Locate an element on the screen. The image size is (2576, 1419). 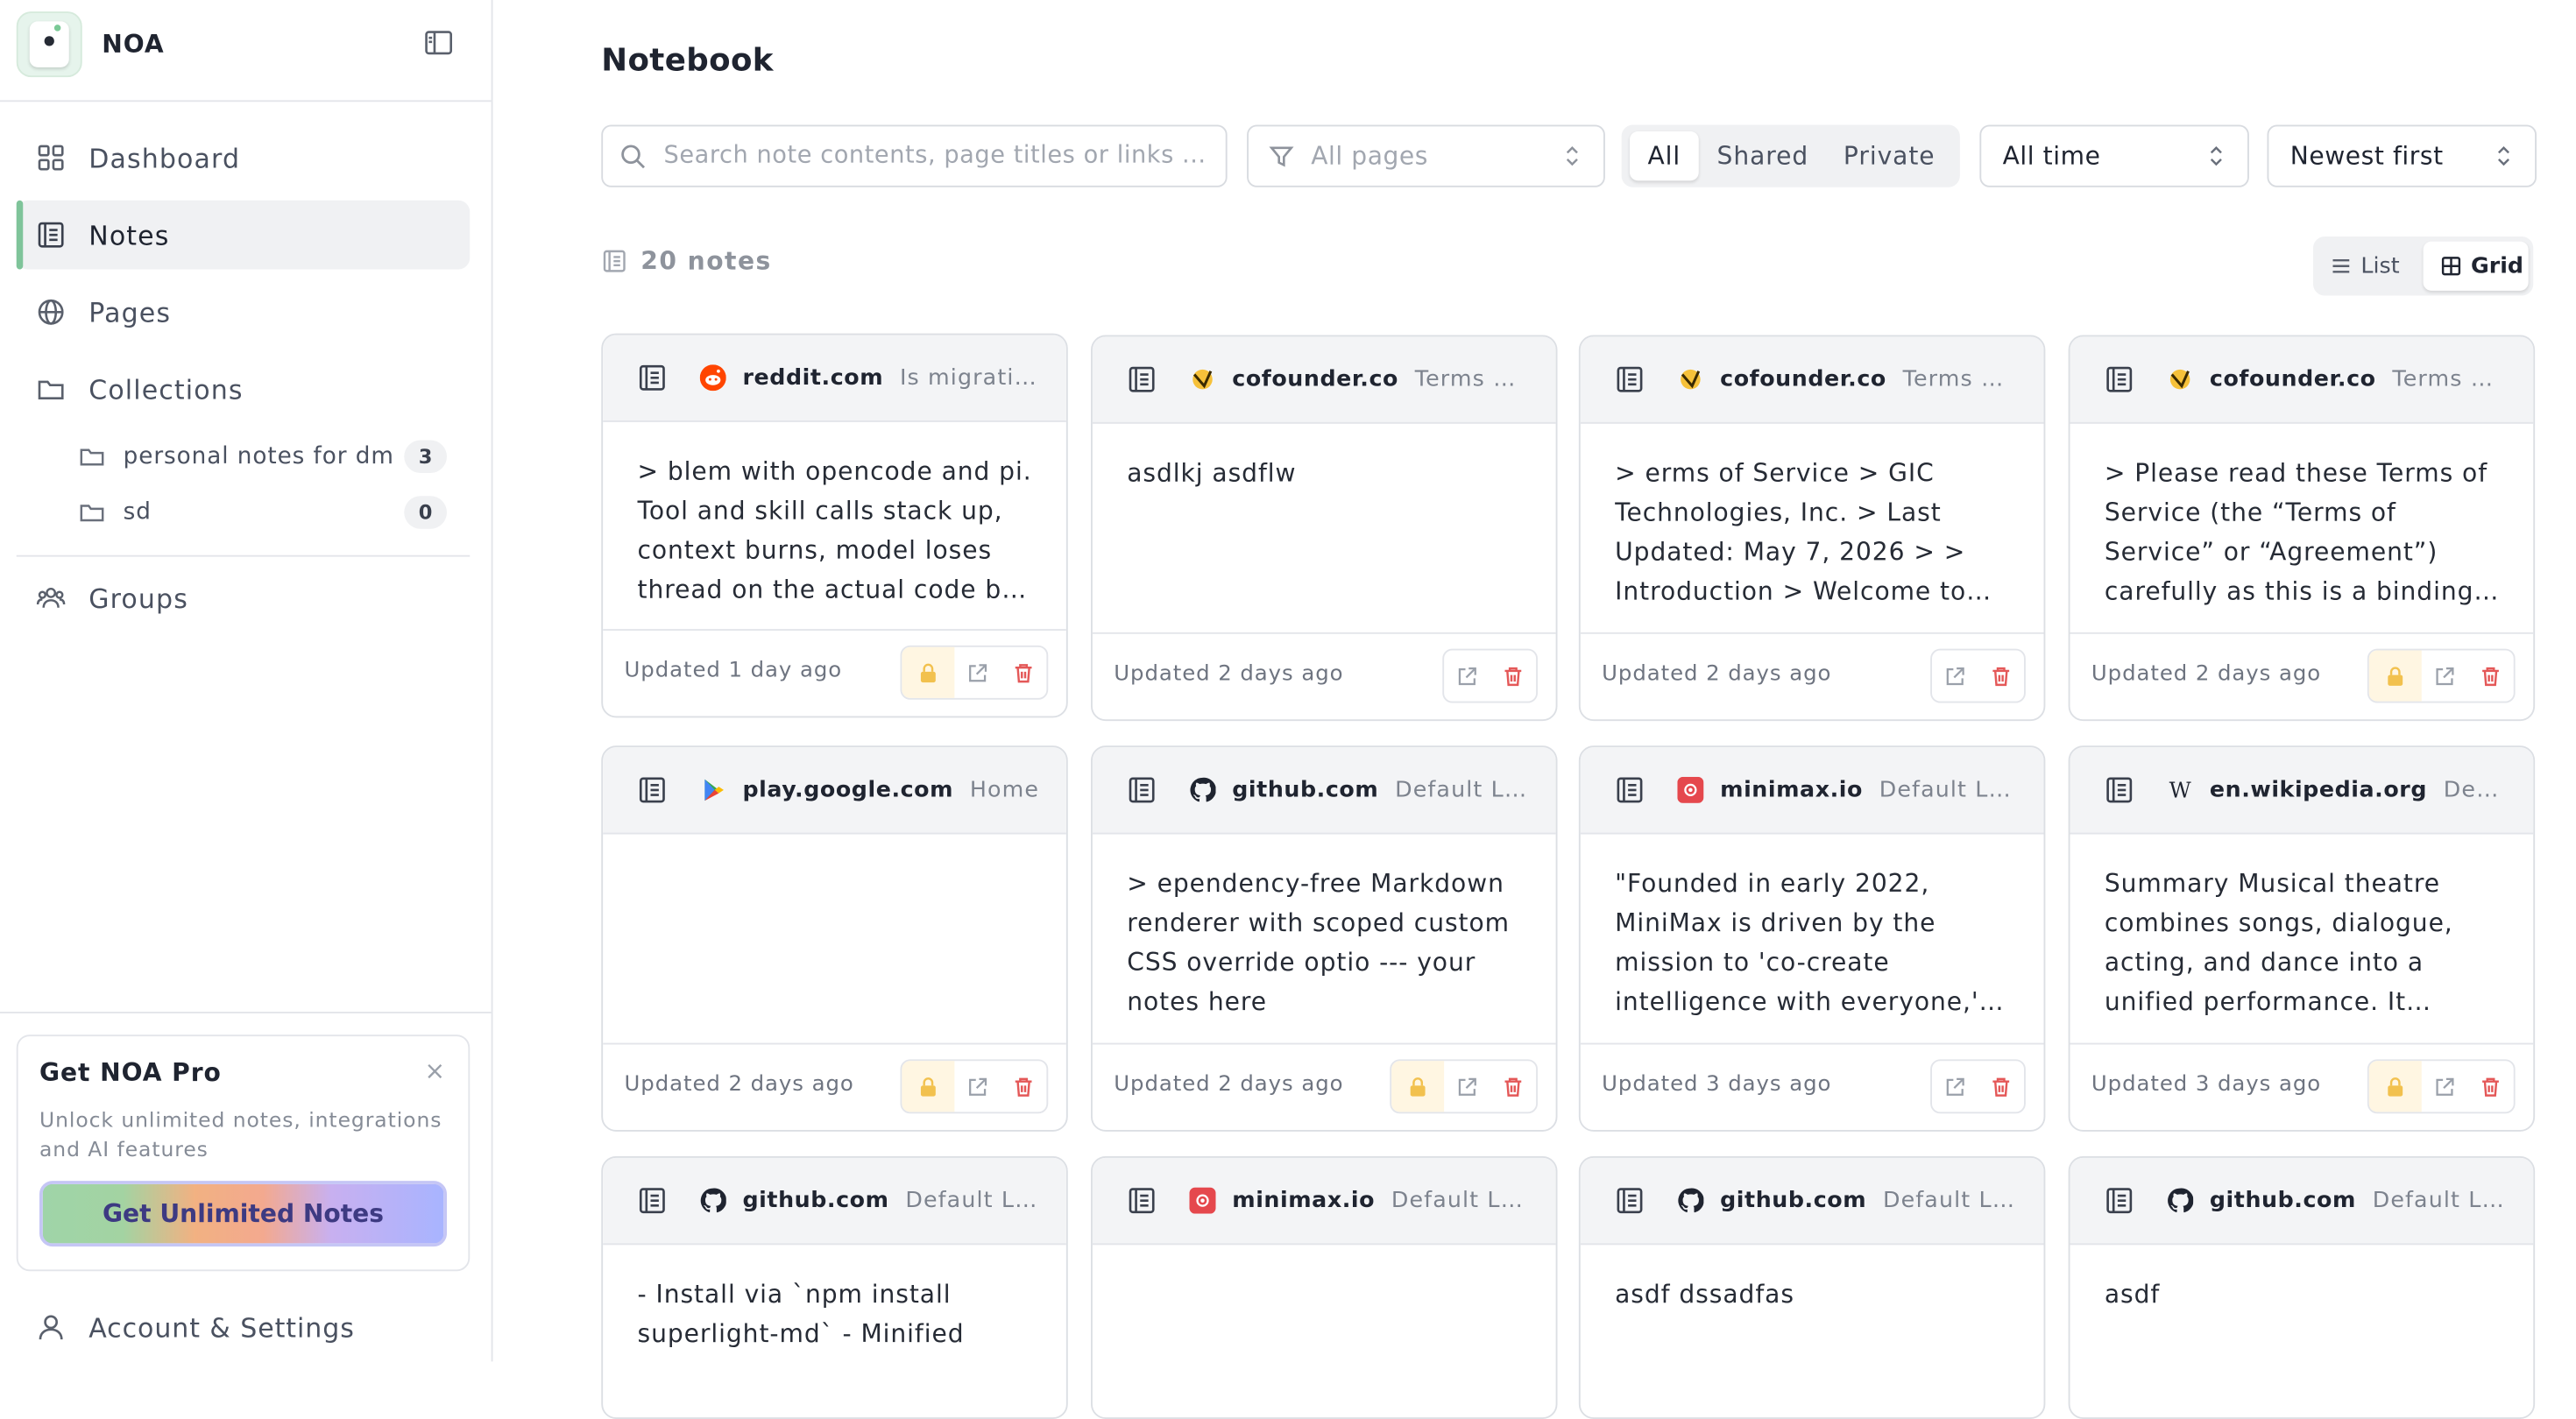
notes-count: 20 notes is located at coordinates (686, 261).